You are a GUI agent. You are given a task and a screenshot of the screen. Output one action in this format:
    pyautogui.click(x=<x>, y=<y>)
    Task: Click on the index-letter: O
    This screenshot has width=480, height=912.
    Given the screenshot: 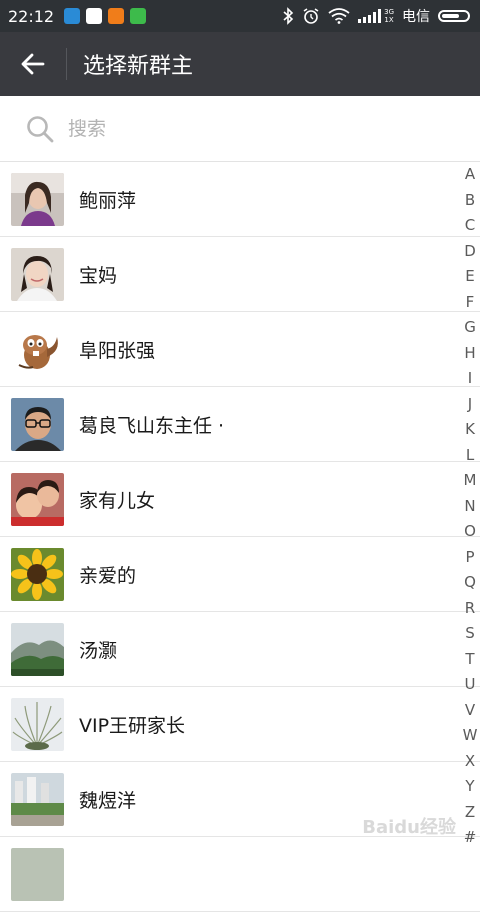 What is the action you would take?
    pyautogui.click(x=470, y=532)
    